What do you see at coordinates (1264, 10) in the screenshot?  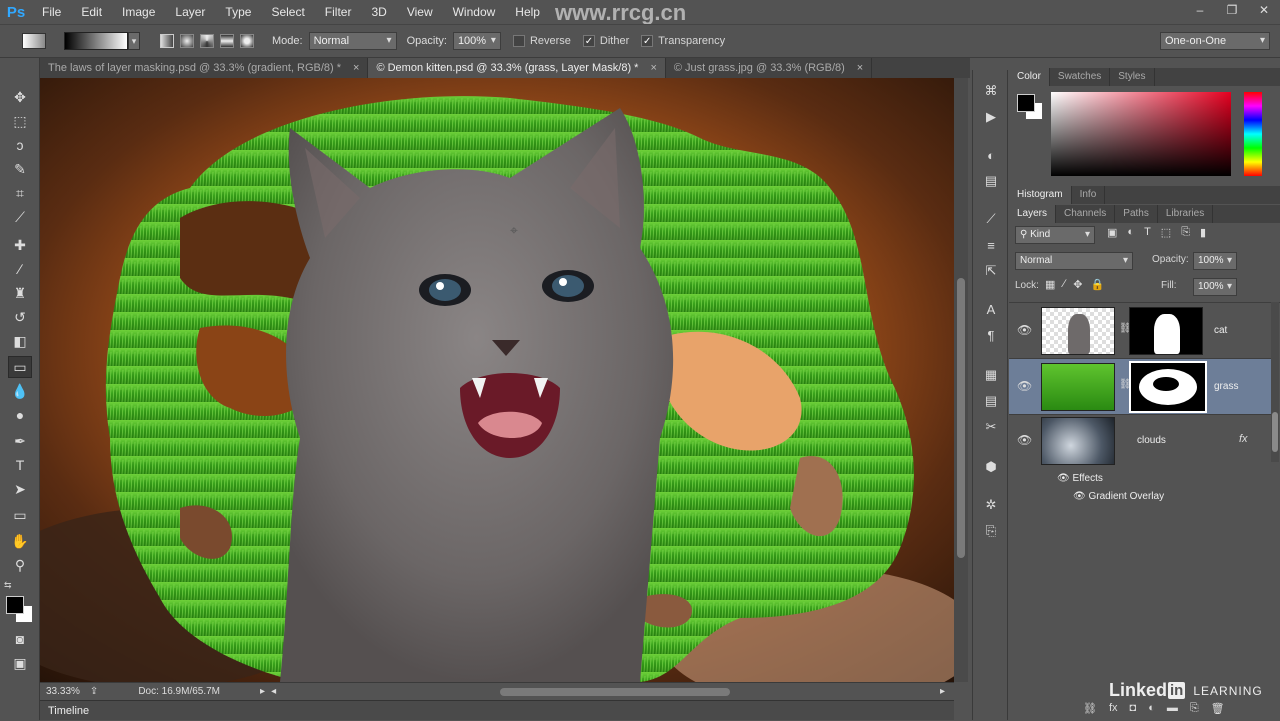 I see `close-icon: ✕` at bounding box center [1264, 10].